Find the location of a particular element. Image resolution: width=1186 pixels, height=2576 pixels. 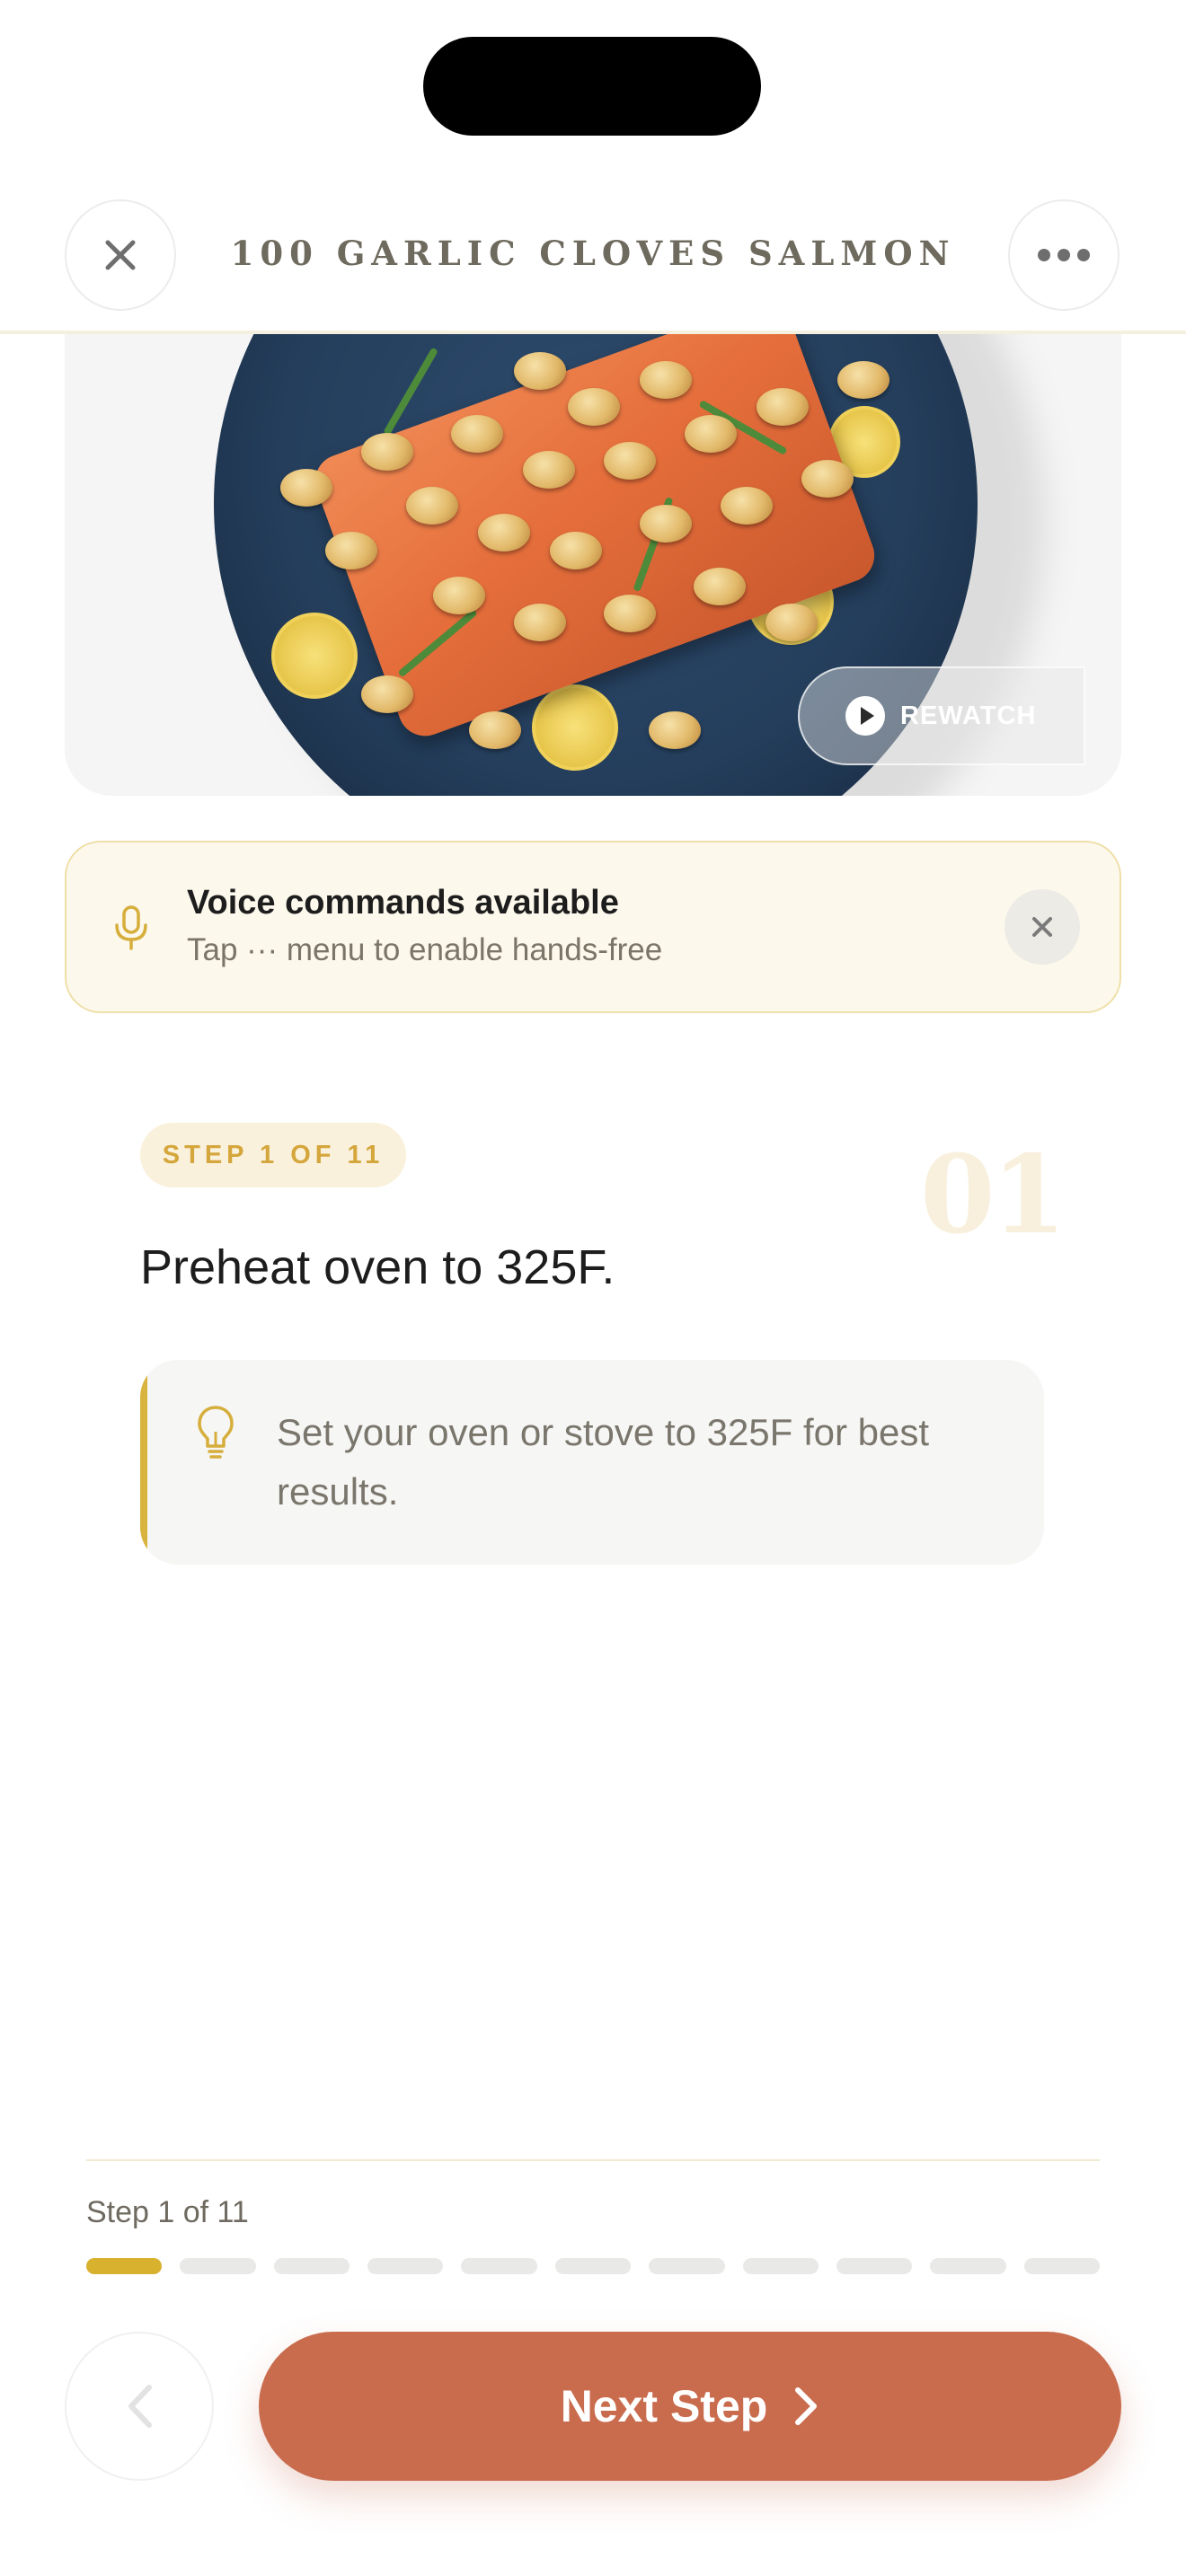

dismiss-voice-banner-button is located at coordinates (1042, 927).